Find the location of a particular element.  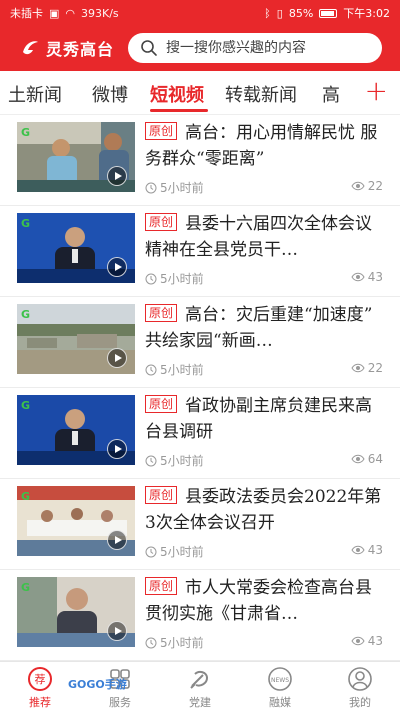

vibrate-icon: ▯ is located at coordinates (279, 13).